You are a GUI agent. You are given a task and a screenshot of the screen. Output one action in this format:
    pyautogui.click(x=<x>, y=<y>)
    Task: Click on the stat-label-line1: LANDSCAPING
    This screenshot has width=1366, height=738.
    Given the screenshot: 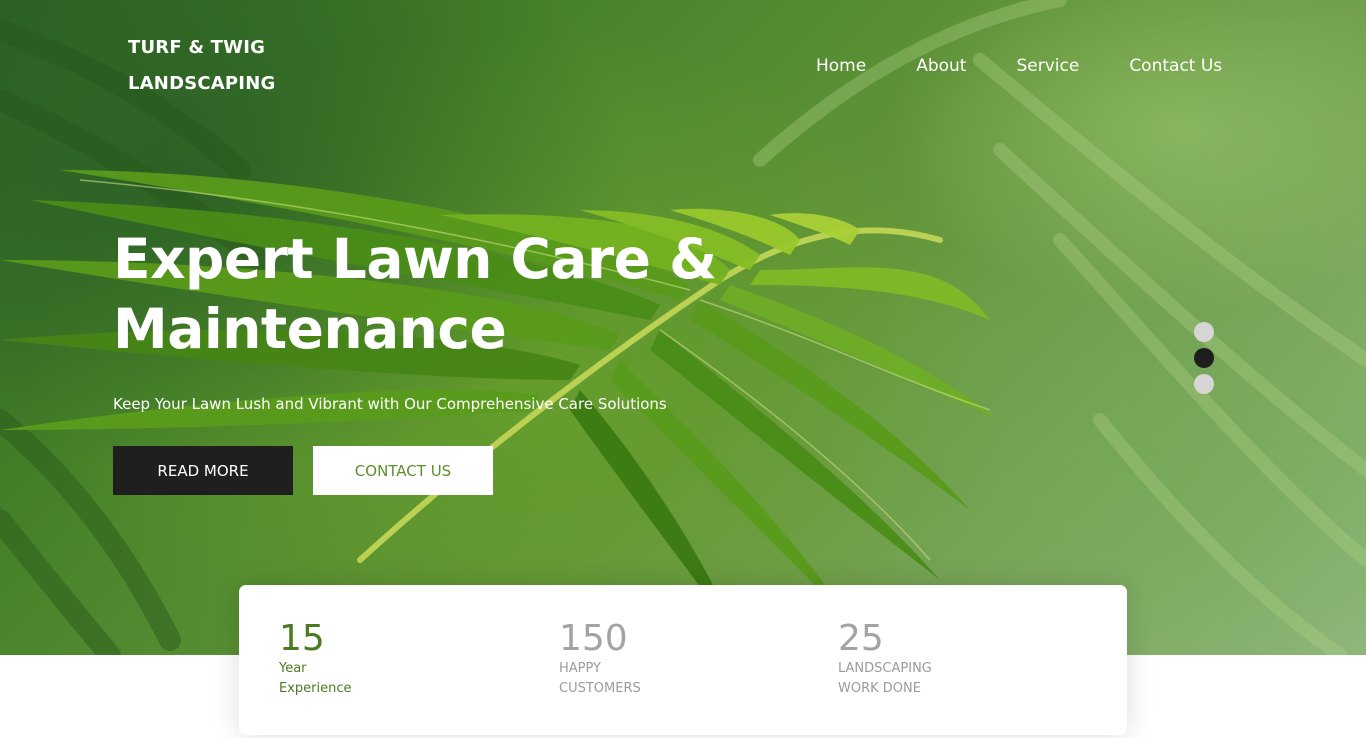 What is the action you would take?
    pyautogui.click(x=885, y=668)
    